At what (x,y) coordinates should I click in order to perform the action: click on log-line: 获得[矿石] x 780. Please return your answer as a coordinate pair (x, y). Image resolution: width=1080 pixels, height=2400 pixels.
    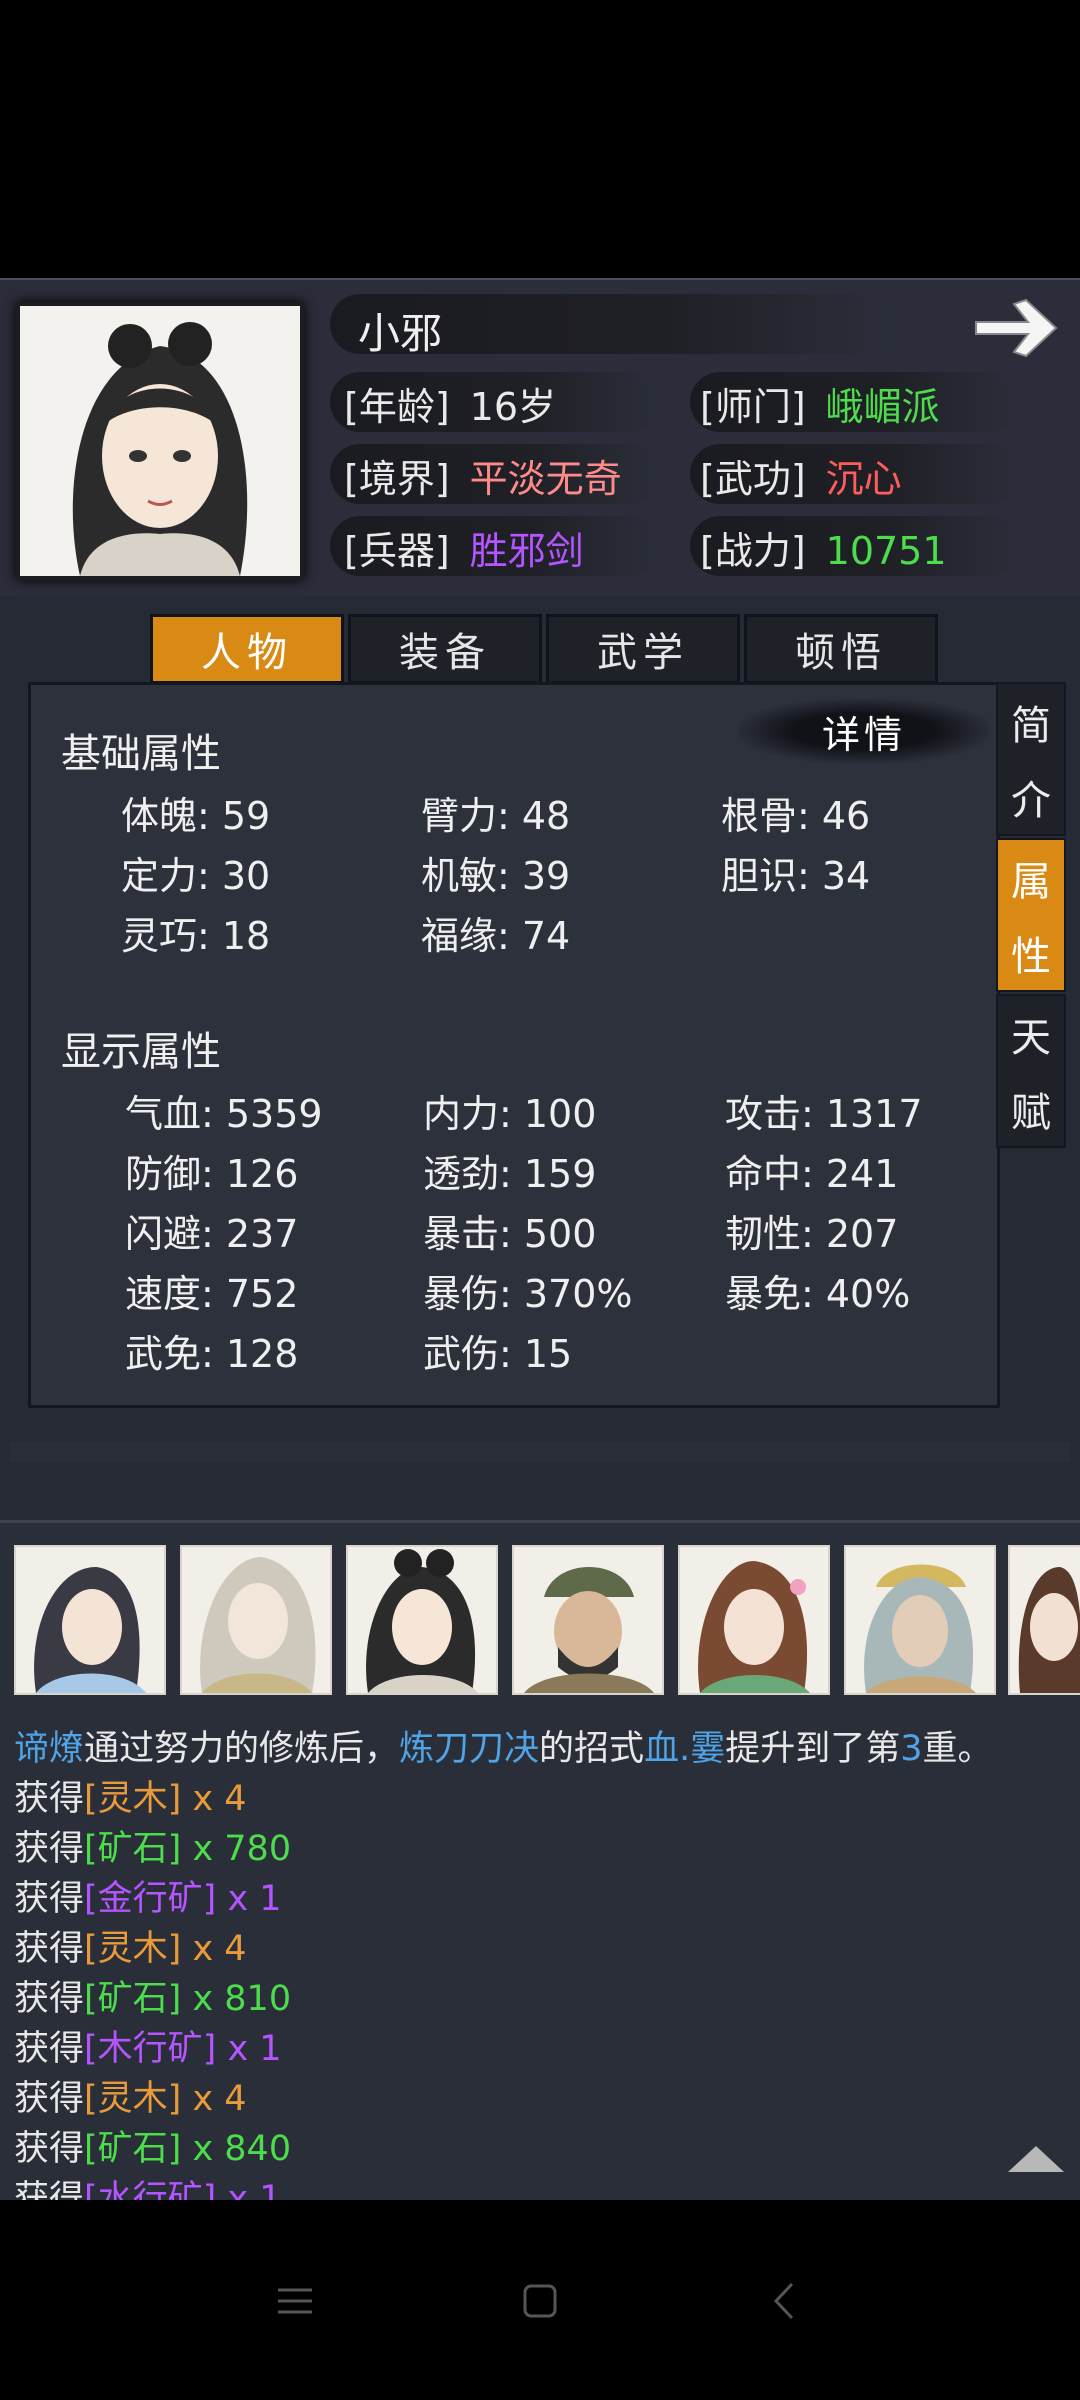
    Looking at the image, I should click on (153, 1849).